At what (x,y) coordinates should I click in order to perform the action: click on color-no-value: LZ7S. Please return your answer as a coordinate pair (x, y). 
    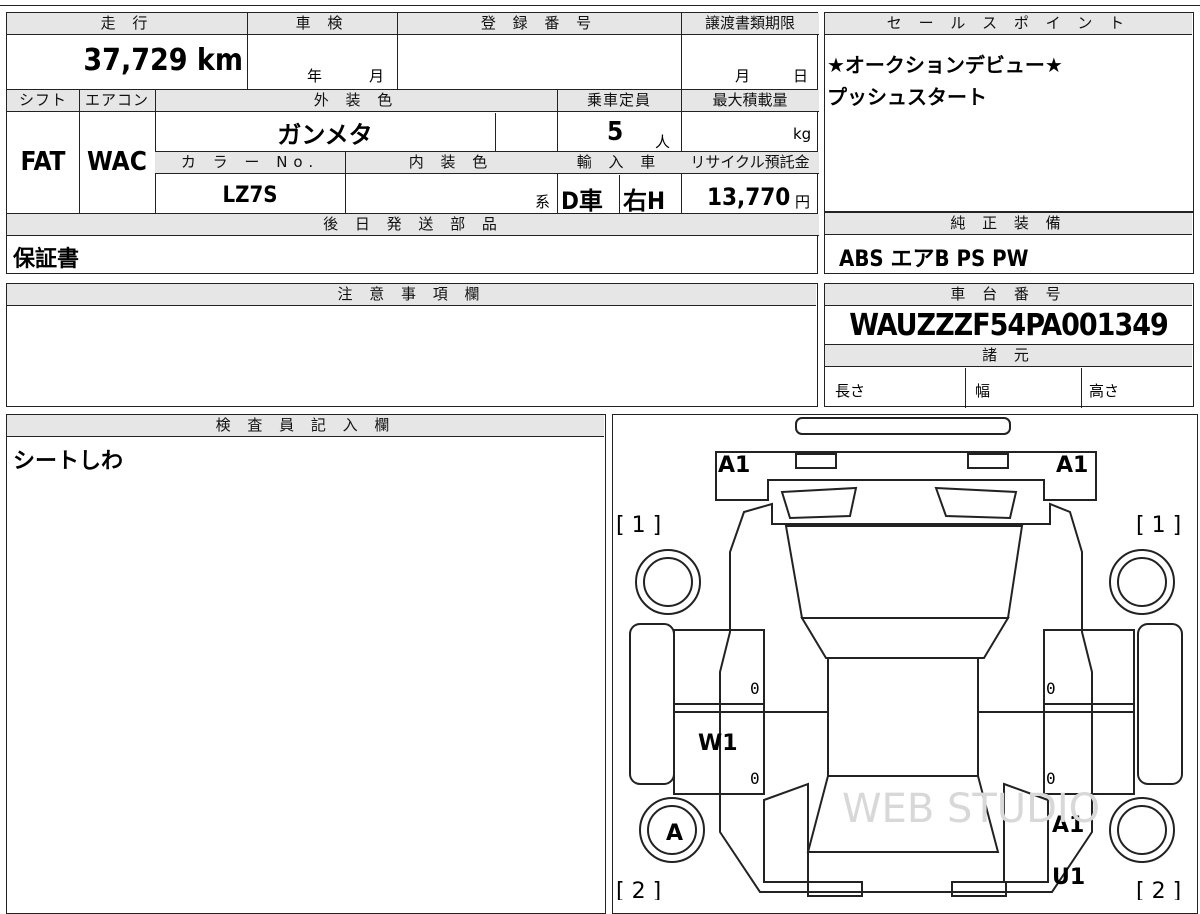
    Looking at the image, I should click on (250, 195).